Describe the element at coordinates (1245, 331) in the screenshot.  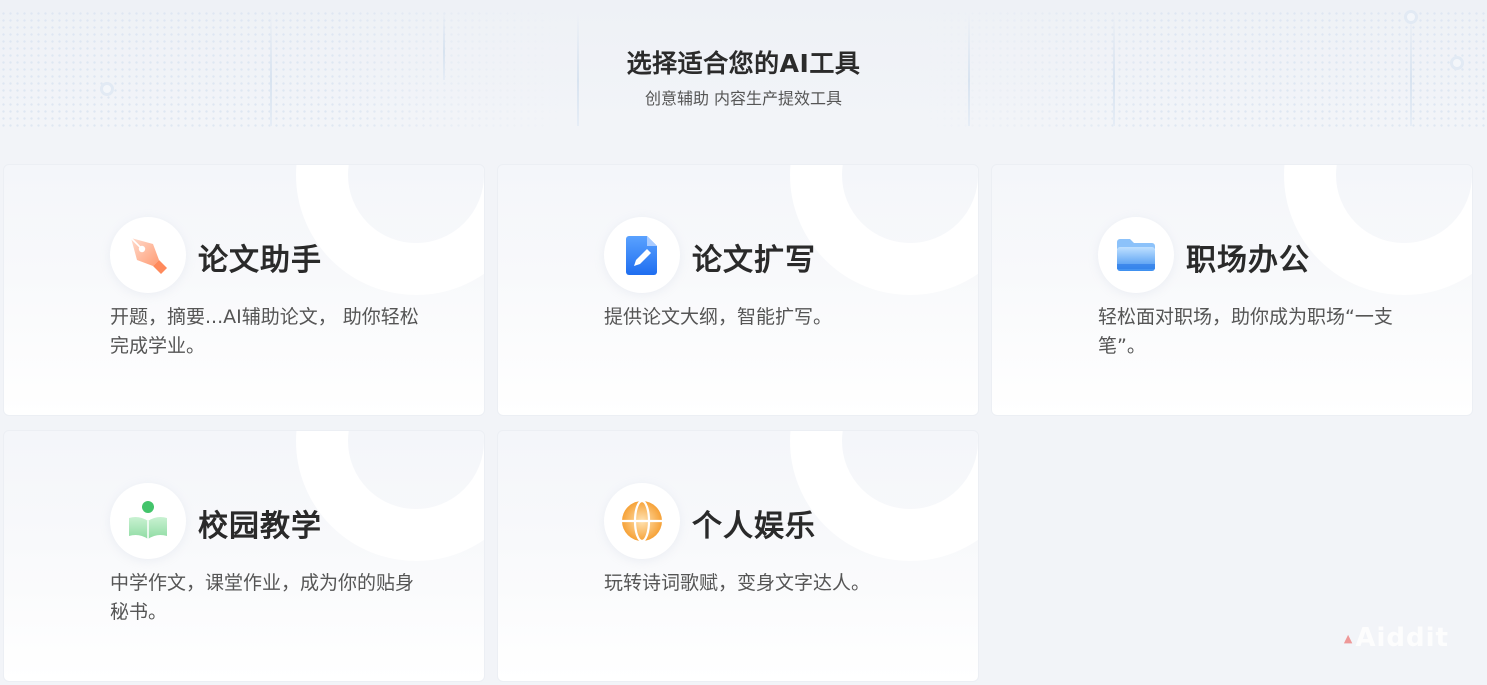
I see `card-description: 轻松面对职场，助你成为职场“一支笔”。` at that location.